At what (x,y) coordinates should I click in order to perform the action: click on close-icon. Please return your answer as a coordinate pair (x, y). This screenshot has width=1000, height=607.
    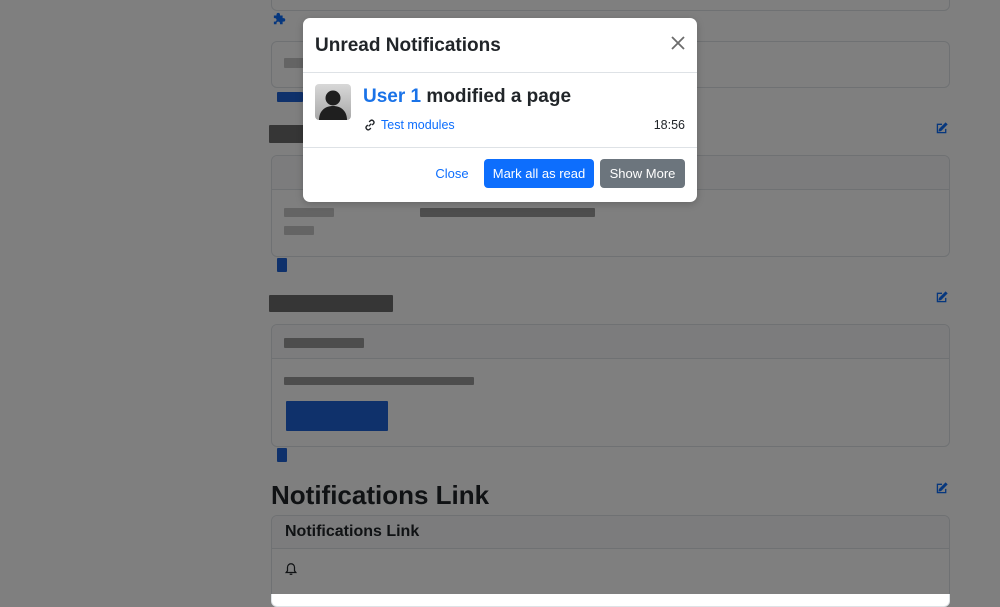
    Looking at the image, I should click on (678, 43).